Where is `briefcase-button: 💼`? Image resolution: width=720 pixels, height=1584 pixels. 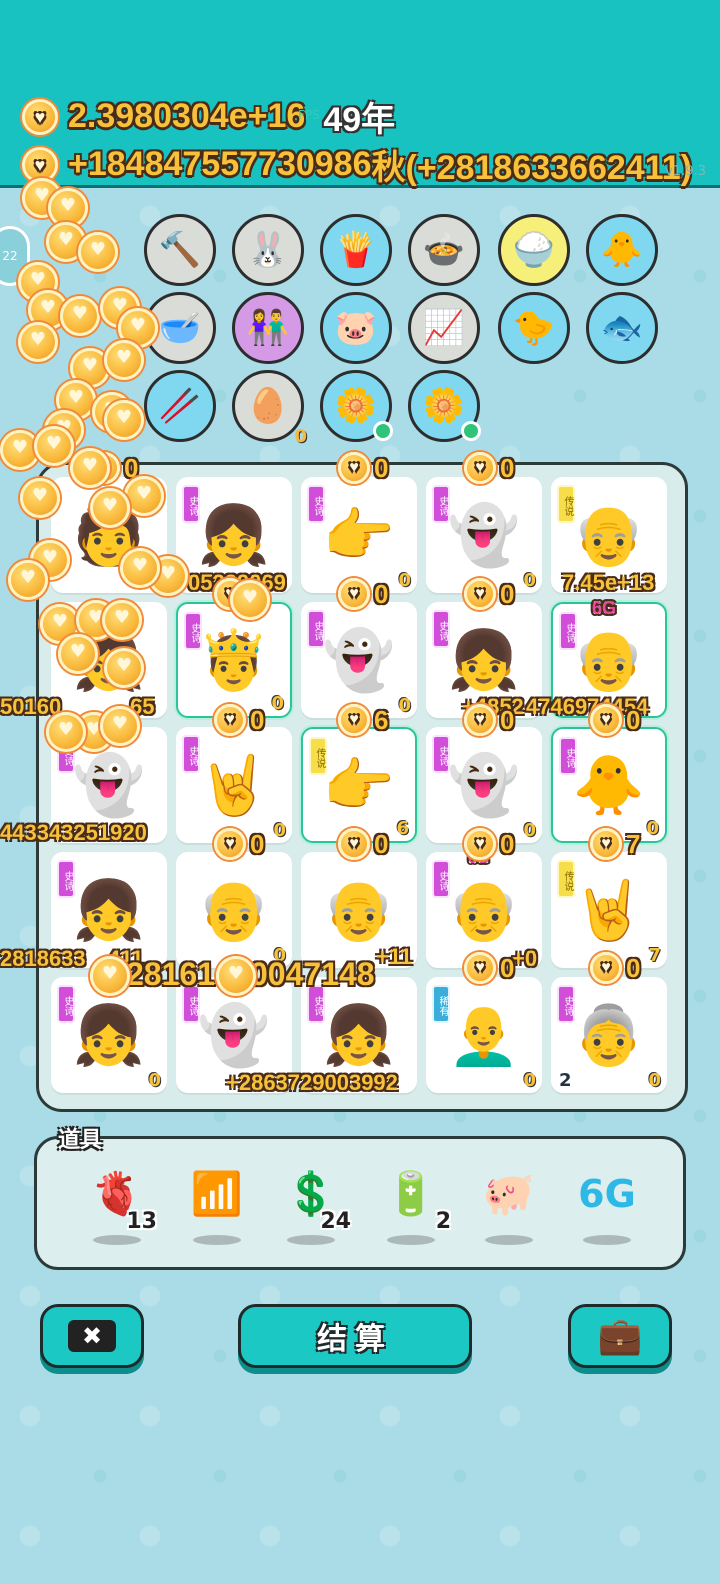 briefcase-button: 💼 is located at coordinates (620, 1336).